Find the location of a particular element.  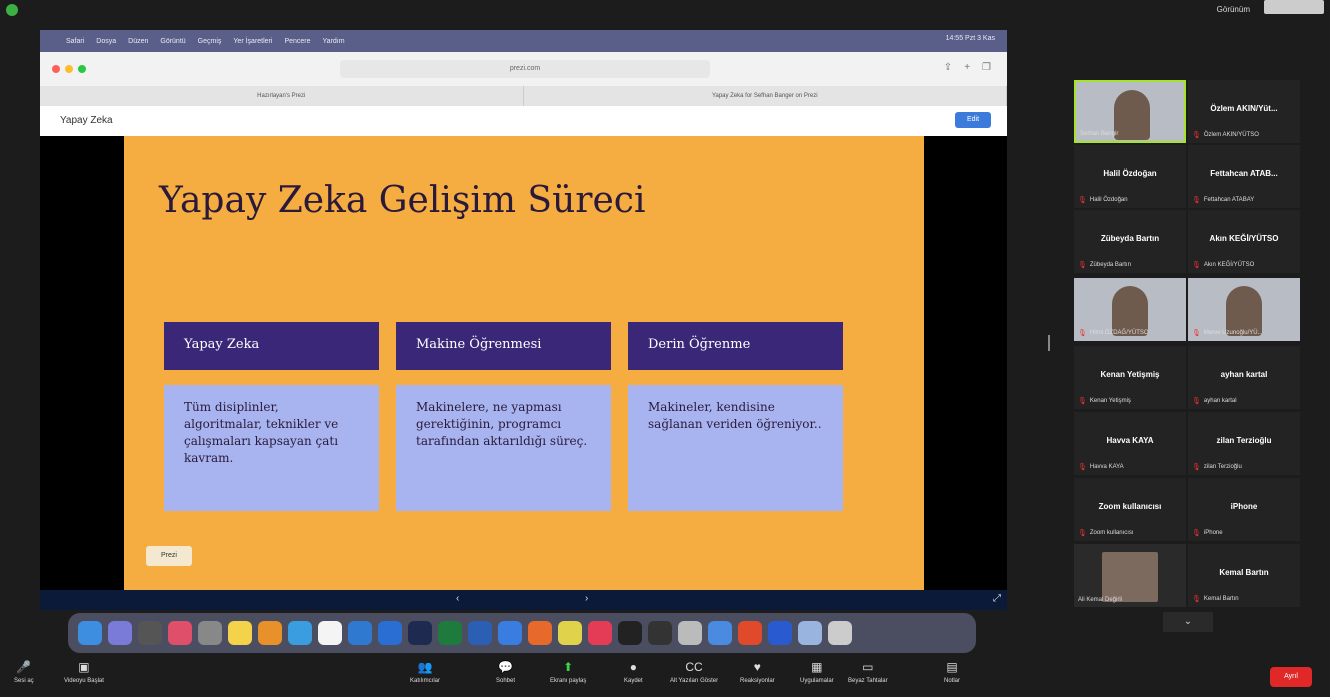

mac-dock is located at coordinates (522, 633).